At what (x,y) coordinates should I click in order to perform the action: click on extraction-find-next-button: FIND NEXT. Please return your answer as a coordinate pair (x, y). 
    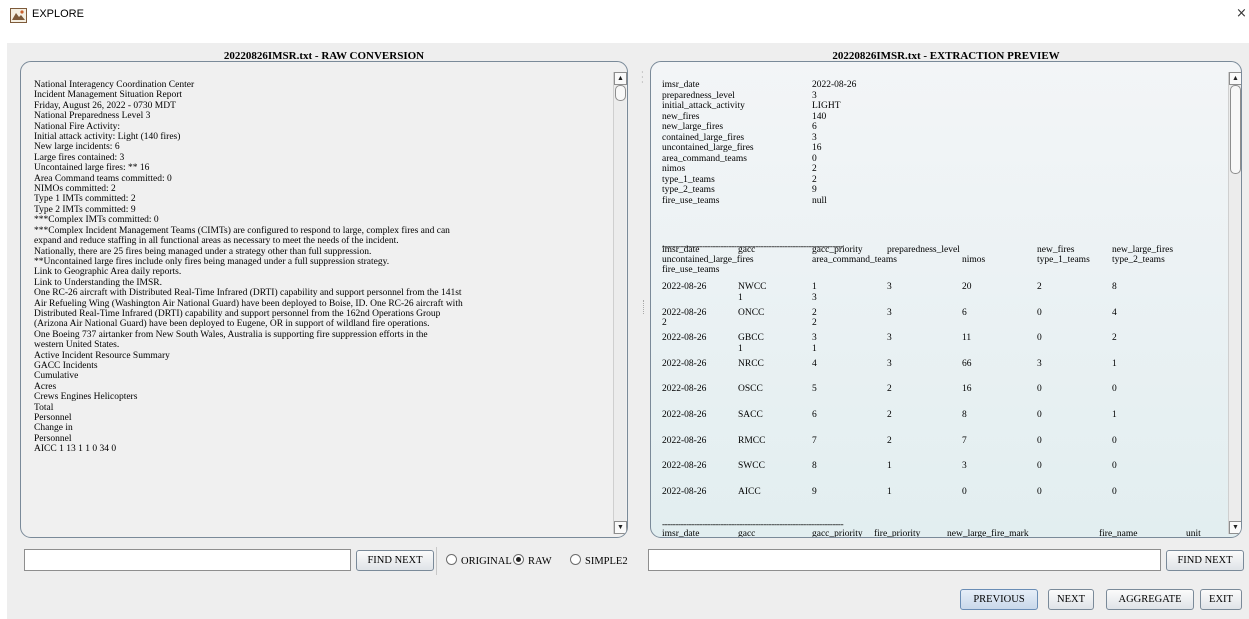
    Looking at the image, I should click on (1205, 560).